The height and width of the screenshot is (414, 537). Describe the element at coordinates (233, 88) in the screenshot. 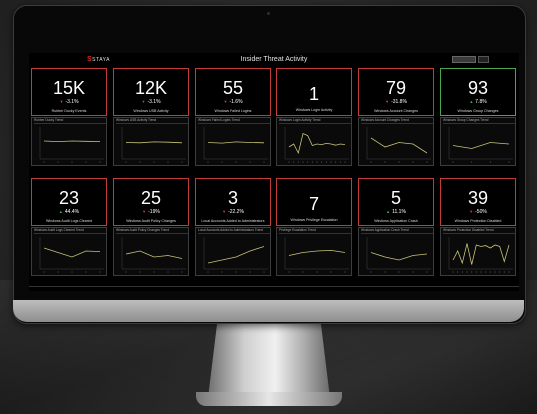

I see `kpi-value: 55` at that location.